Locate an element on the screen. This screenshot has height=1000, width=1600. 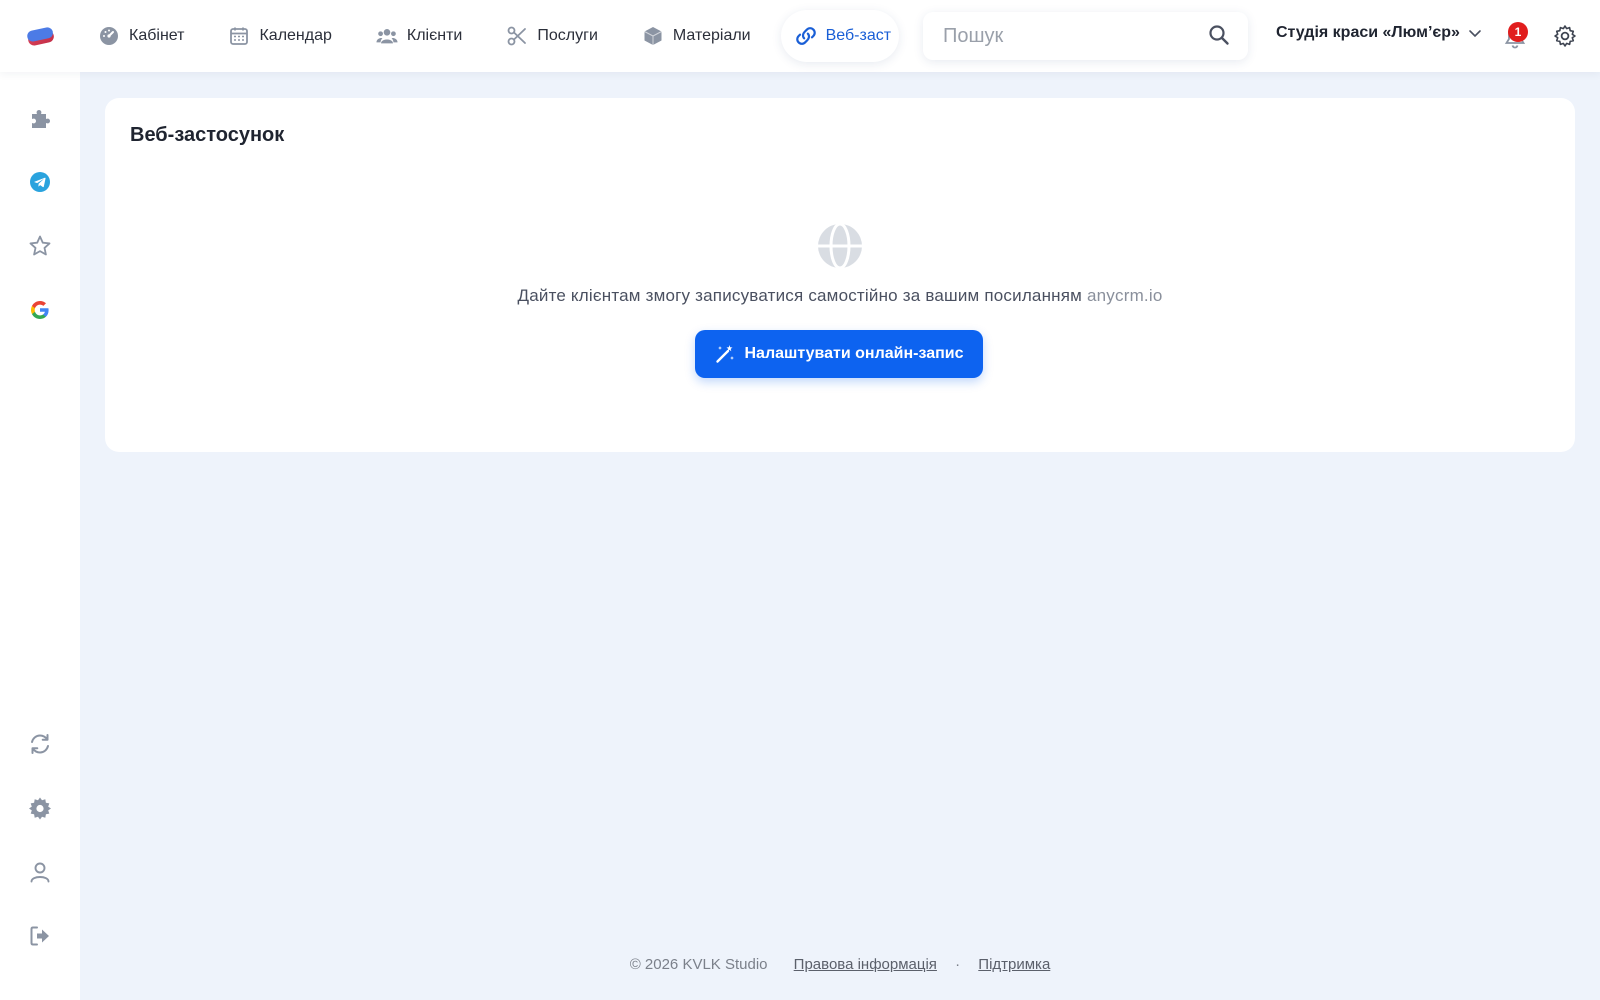
users-icon is located at coordinates (387, 36).